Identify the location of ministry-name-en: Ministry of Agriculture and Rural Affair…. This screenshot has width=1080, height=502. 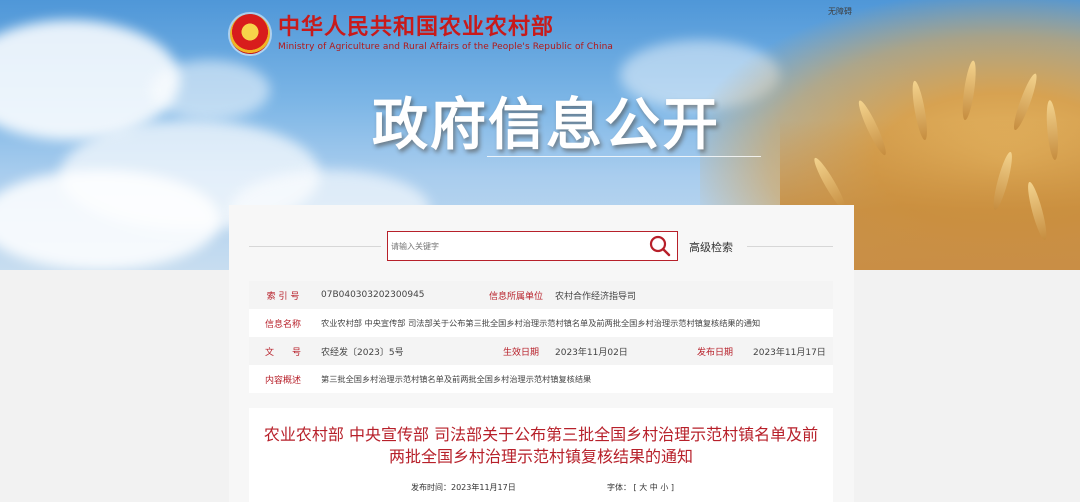
(445, 47).